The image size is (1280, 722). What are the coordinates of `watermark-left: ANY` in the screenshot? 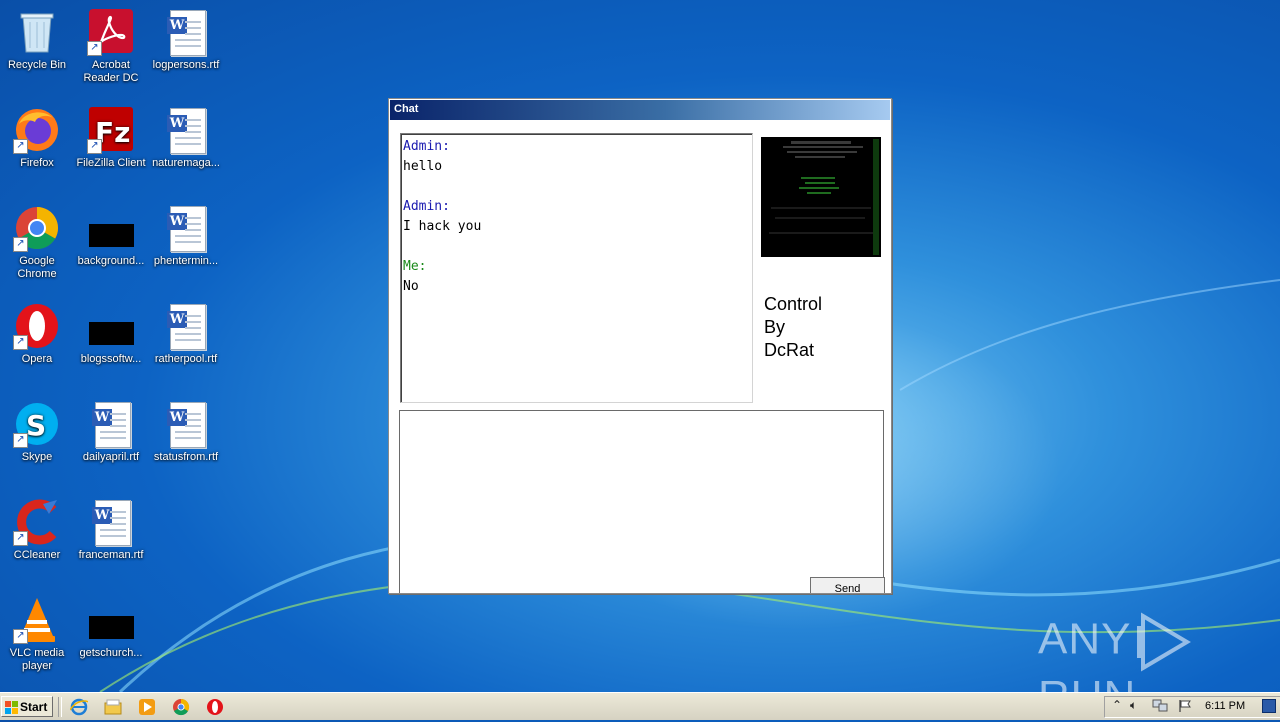 It's located at (1085, 639).